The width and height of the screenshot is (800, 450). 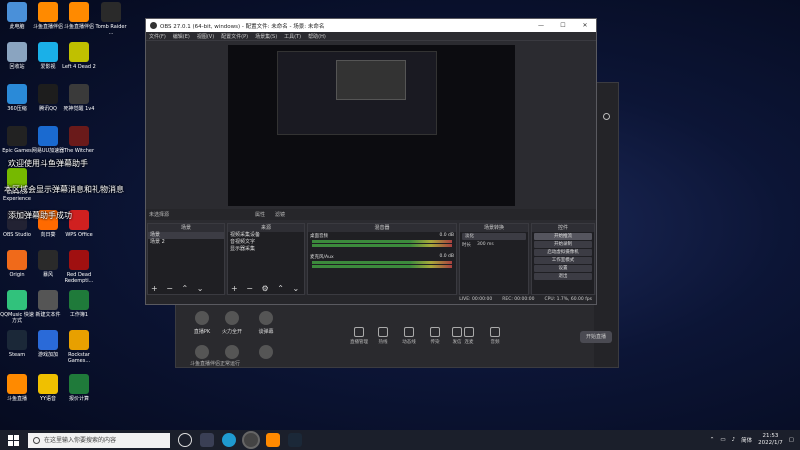 What do you see at coordinates (770, 440) in the screenshot?
I see `clock: 21:53 2022/1/7` at bounding box center [770, 440].